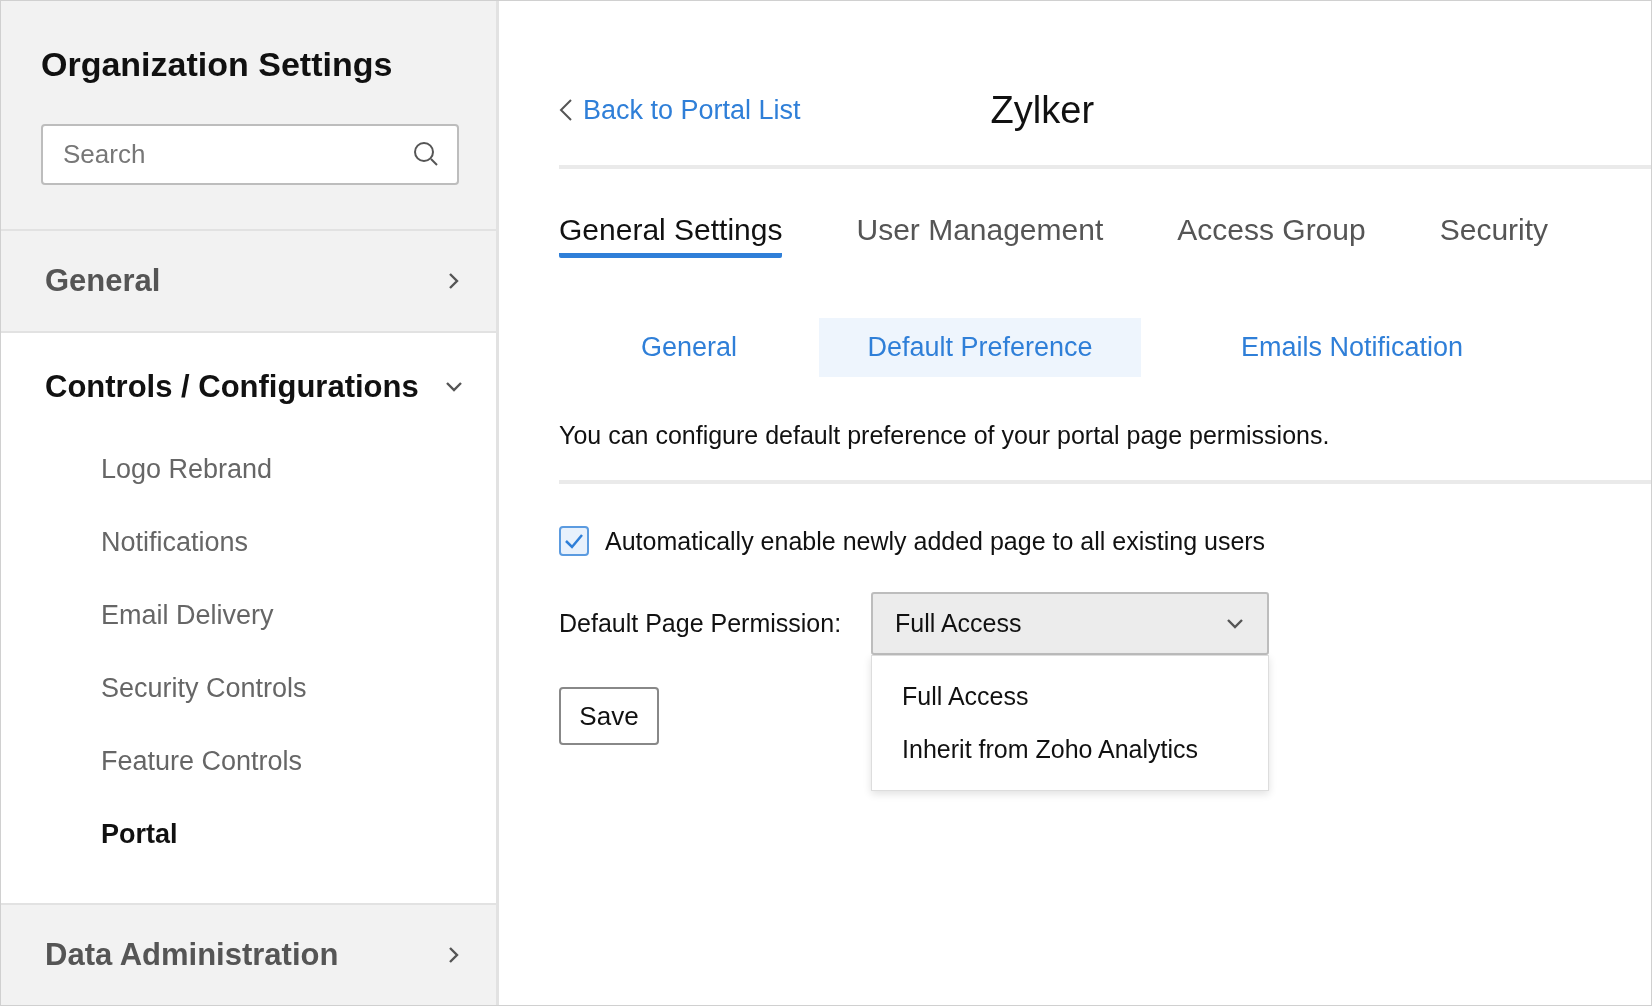  What do you see at coordinates (1070, 749) in the screenshot?
I see `dropdown-option: Inherit from Zoho Analytics` at bounding box center [1070, 749].